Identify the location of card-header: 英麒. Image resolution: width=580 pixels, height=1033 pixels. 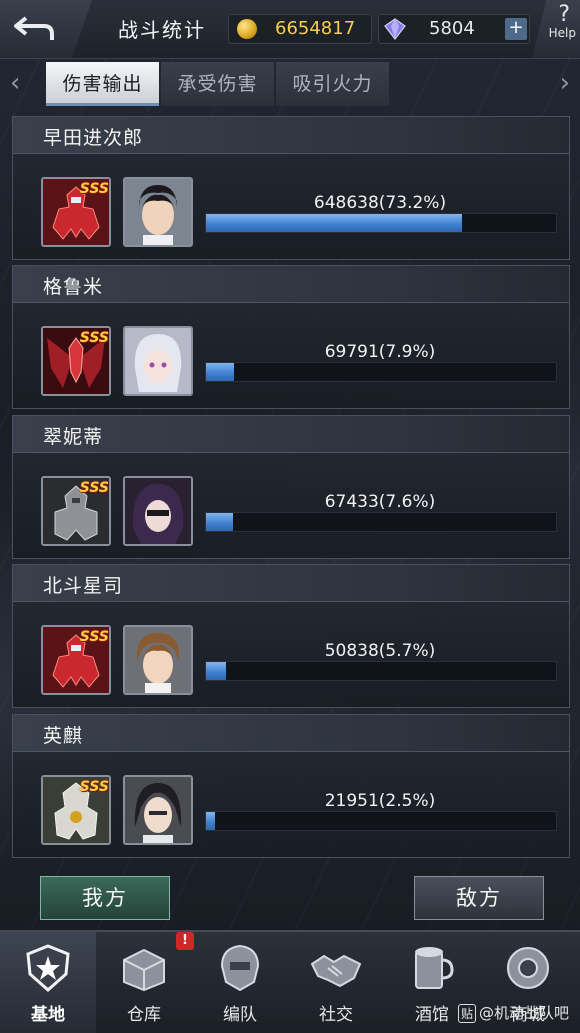
(291, 733).